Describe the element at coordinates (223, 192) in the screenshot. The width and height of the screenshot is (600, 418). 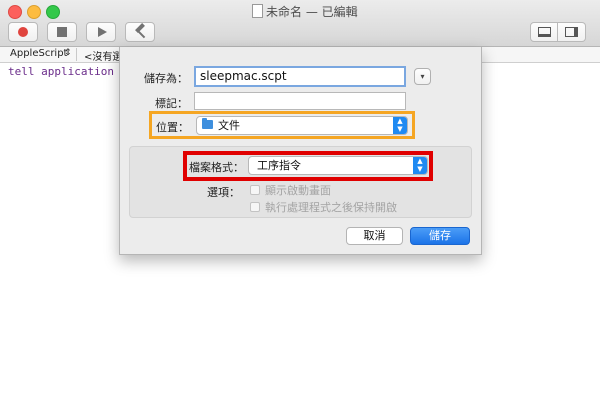
I see `options-label: 選項：` at that location.